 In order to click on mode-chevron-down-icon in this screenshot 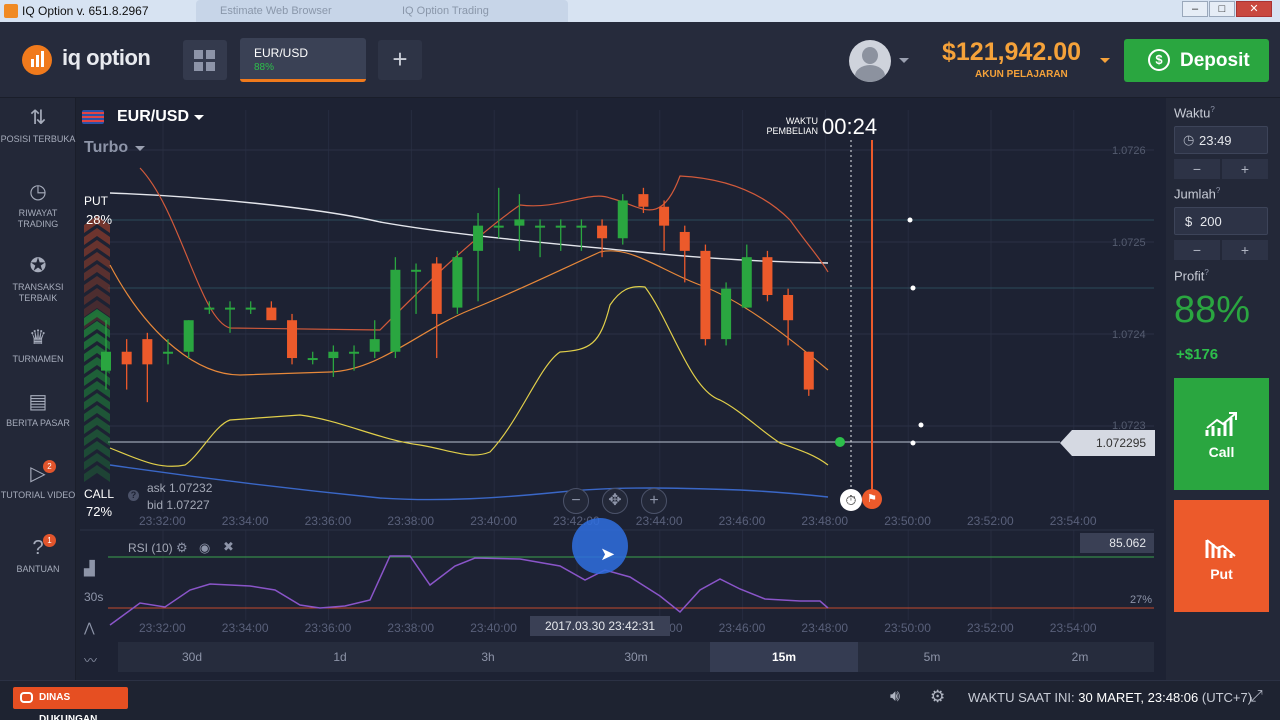, I will do `click(140, 148)`.